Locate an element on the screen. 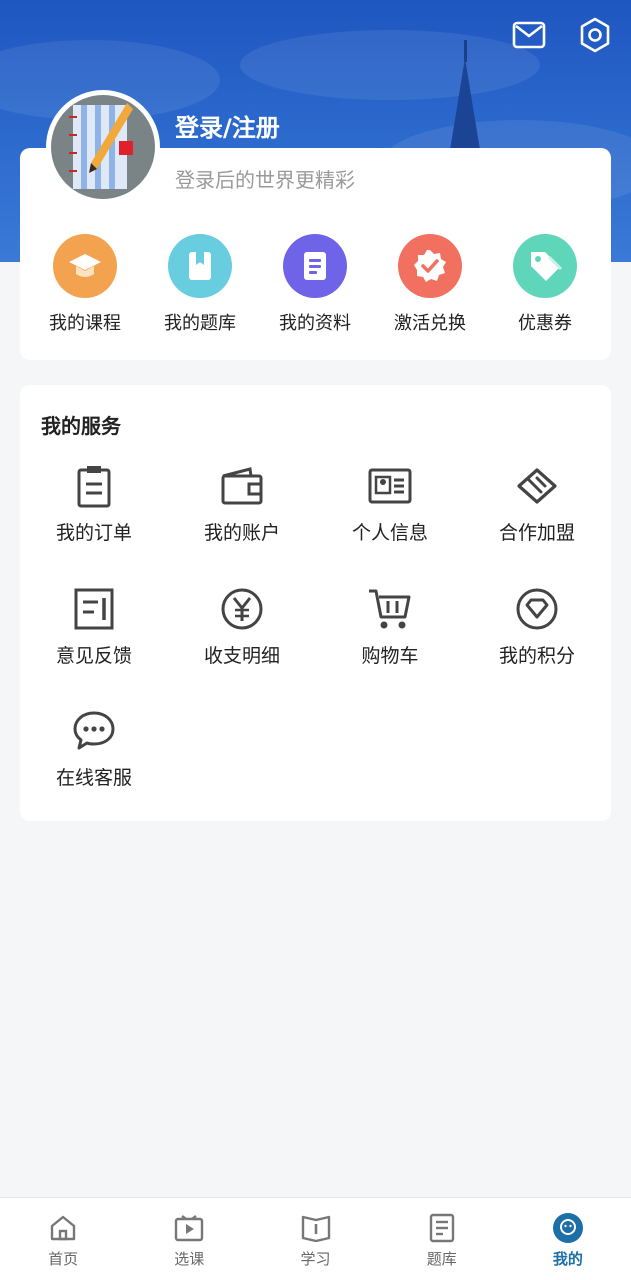  tab-label: 首页 is located at coordinates (63, 1259).